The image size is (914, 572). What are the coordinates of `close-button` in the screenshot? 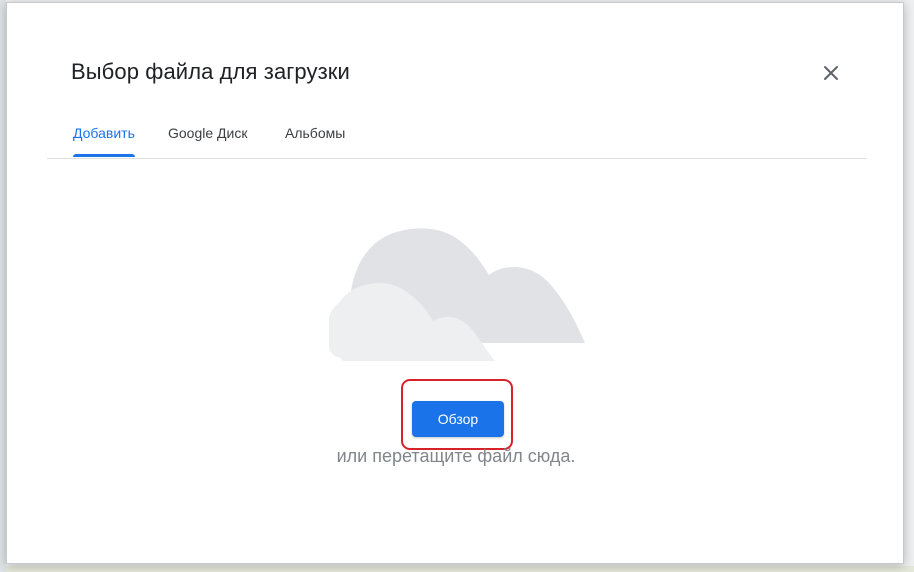 It's located at (831, 73).